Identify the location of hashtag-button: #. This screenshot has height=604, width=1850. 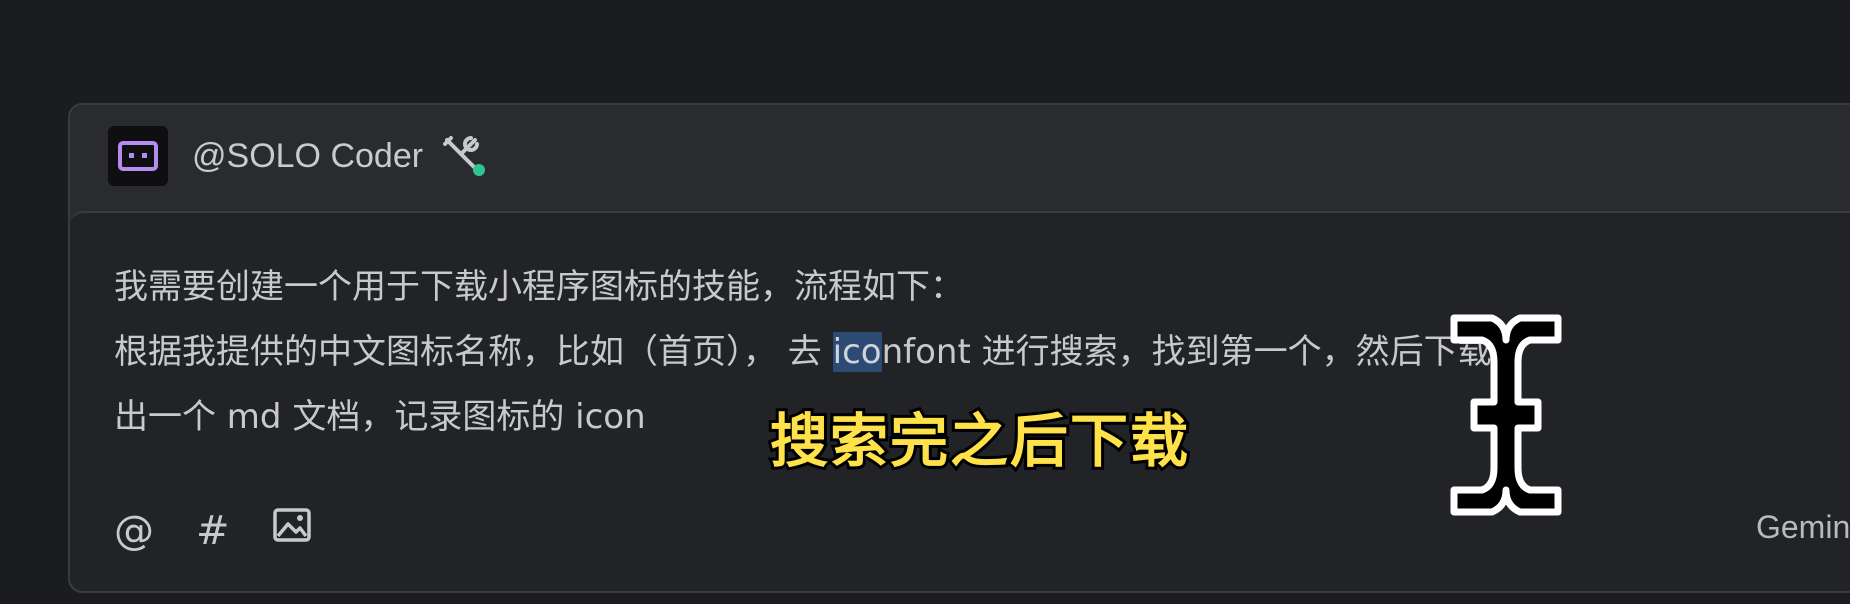
(213, 531).